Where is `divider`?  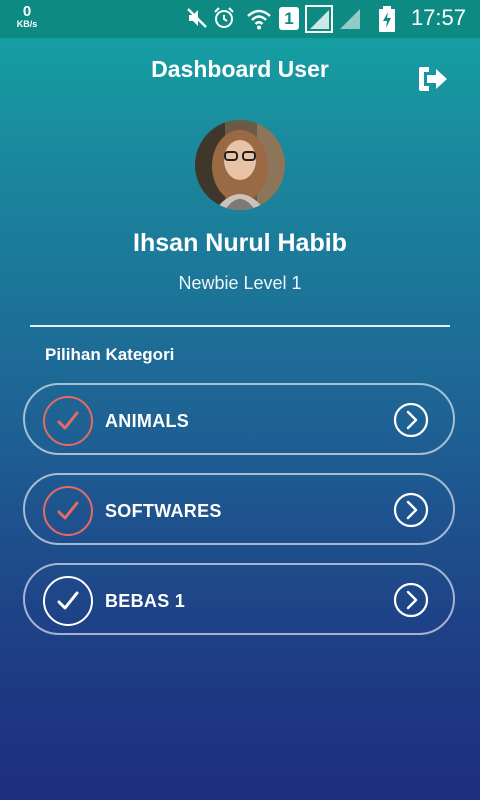 divider is located at coordinates (240, 326).